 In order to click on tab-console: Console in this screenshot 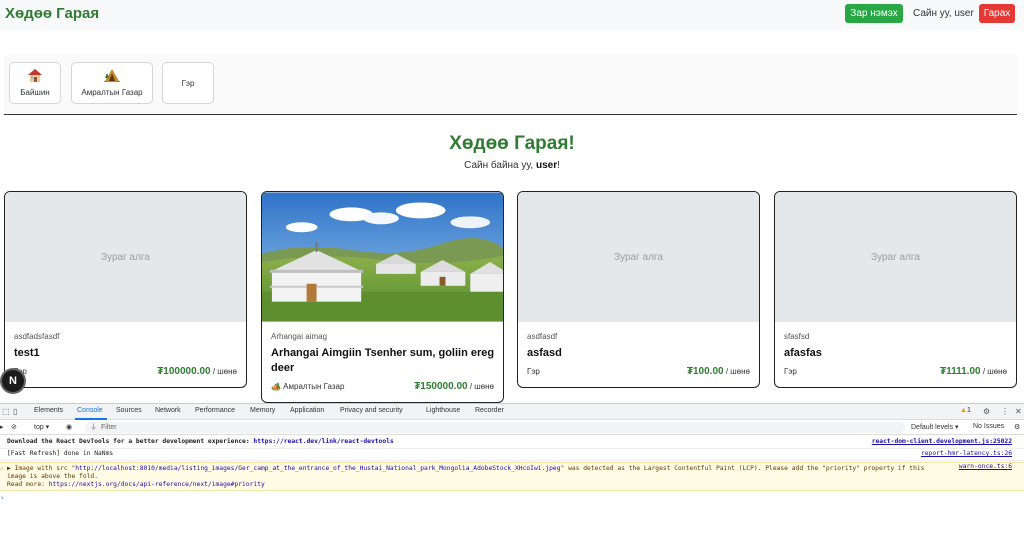, I will do `click(90, 410)`.